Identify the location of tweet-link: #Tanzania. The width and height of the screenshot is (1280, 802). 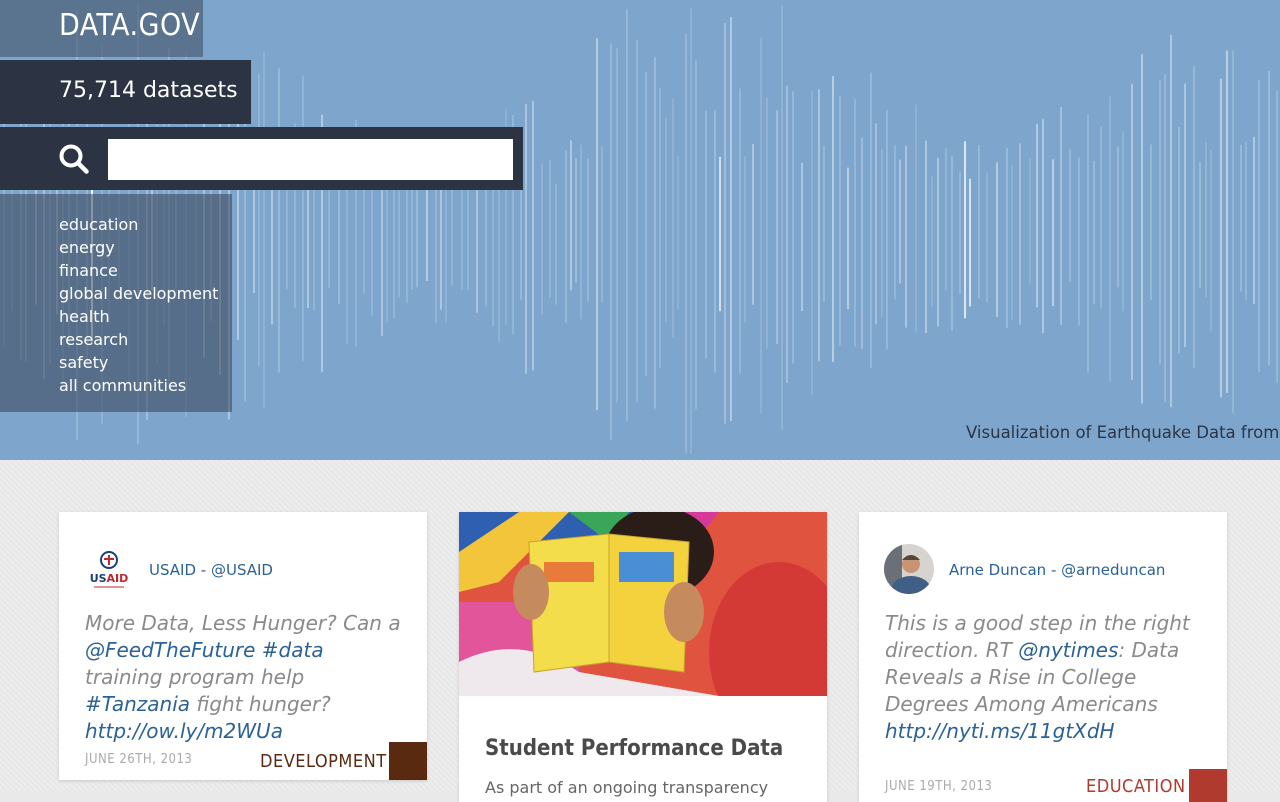
(137, 704).